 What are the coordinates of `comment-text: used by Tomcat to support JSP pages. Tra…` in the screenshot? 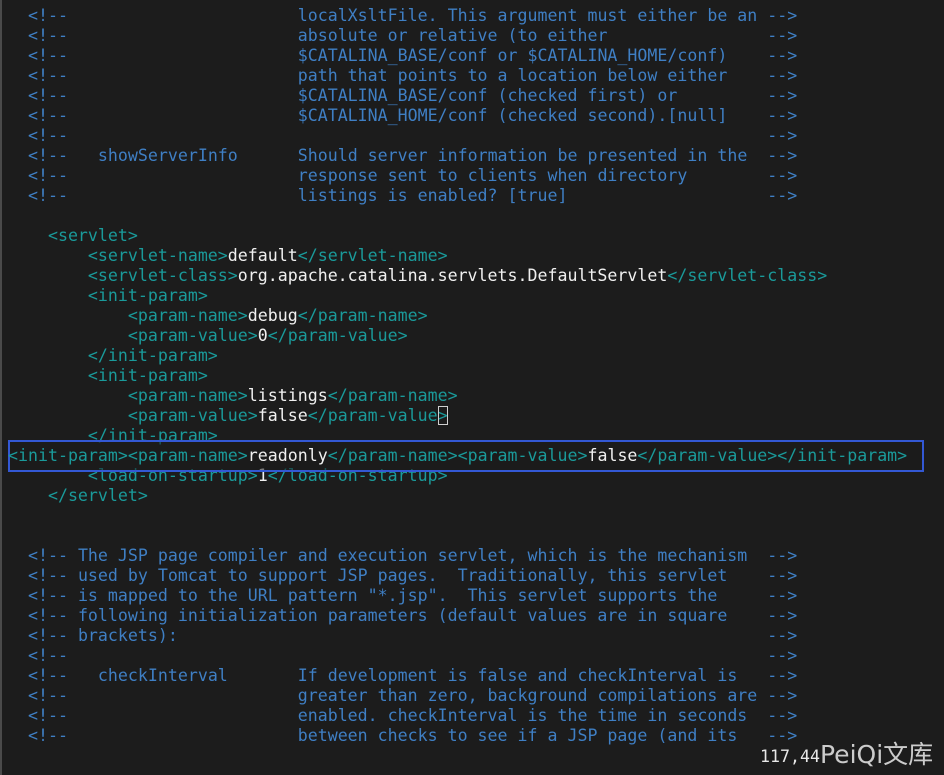 It's located at (402, 575).